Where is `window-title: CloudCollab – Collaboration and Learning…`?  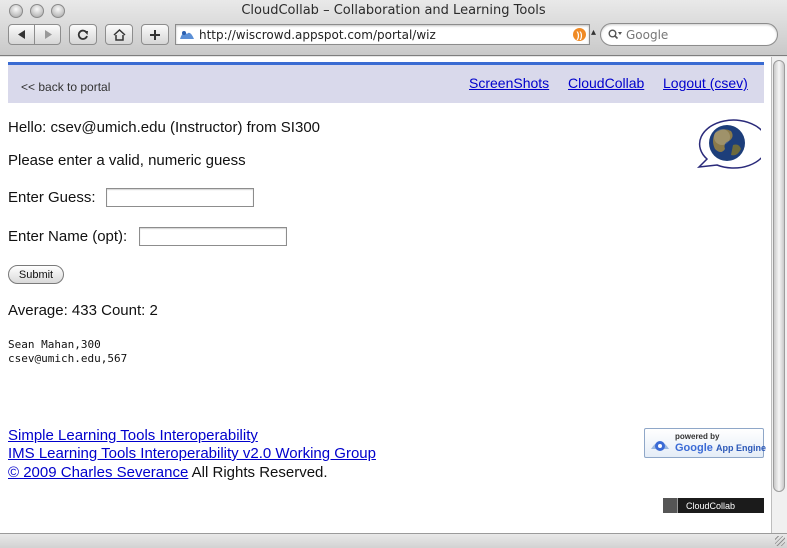 window-title: CloudCollab – Collaboration and Learning… is located at coordinates (393, 10).